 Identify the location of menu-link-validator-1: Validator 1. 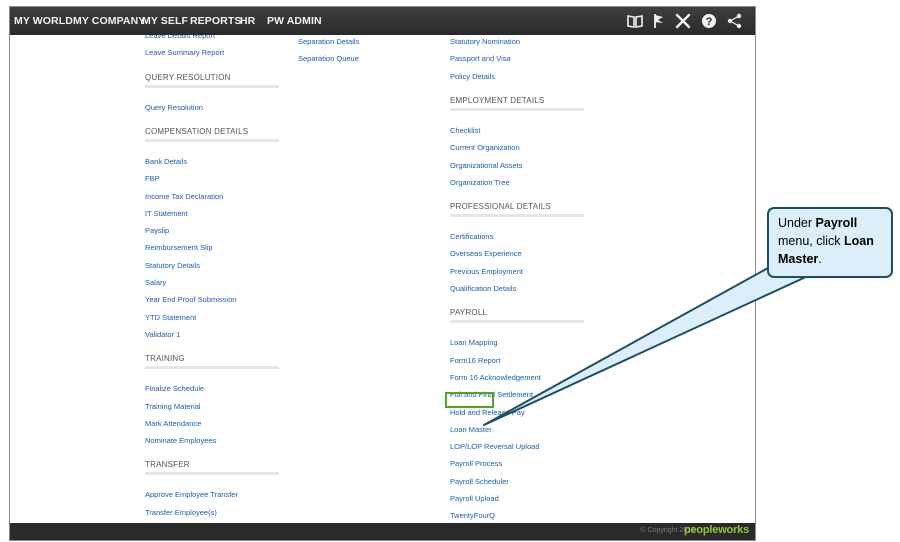
(162, 334).